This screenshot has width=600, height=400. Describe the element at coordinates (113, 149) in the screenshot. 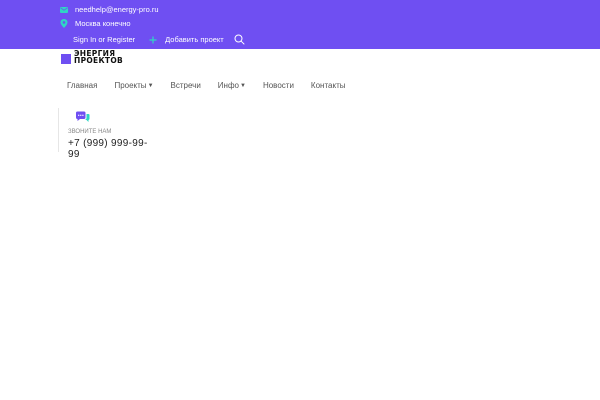

I see `phone-number: +7 (999) 999-99-99` at that location.